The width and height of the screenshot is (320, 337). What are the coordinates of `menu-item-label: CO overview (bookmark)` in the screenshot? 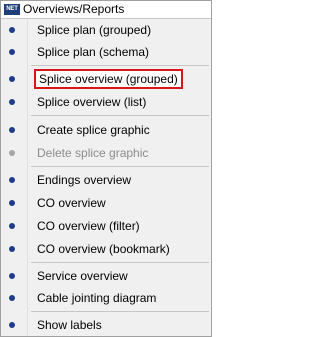 It's located at (103, 249).